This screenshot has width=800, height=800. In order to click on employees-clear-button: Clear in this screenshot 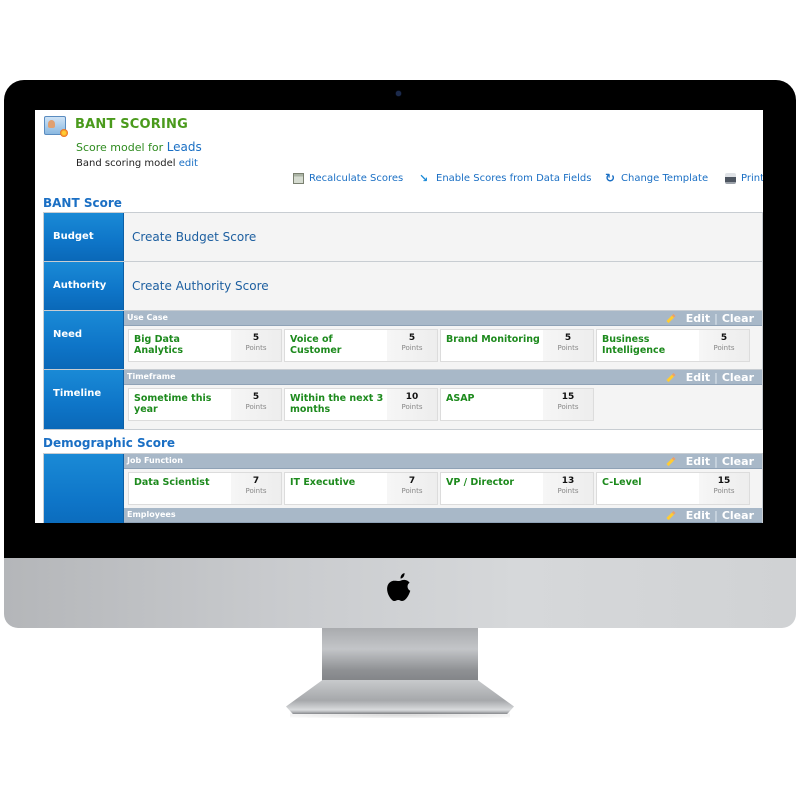, I will do `click(738, 515)`.